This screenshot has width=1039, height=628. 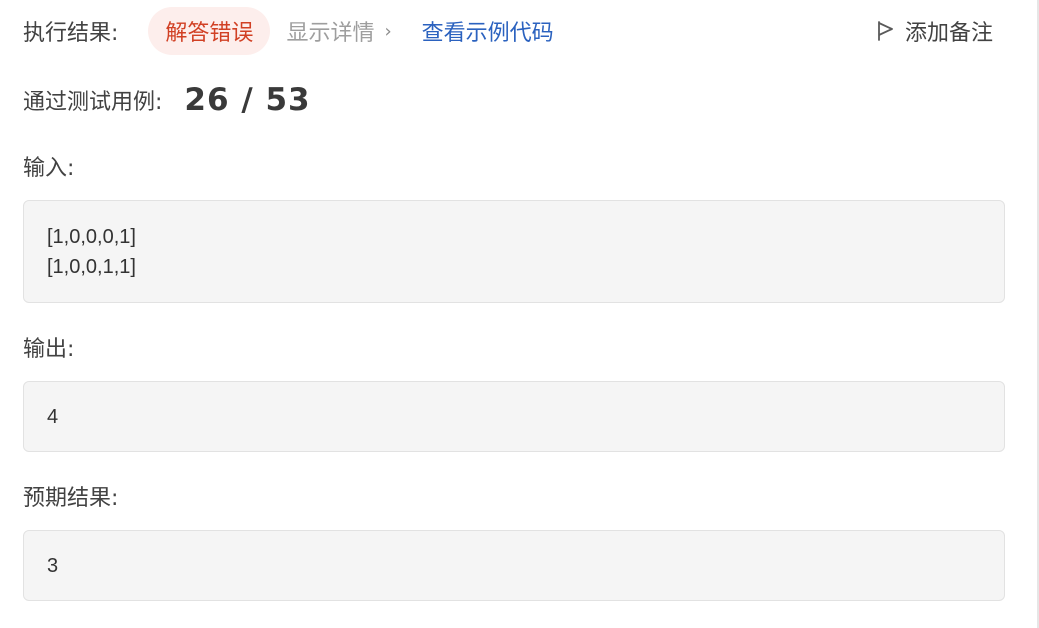 I want to click on result-row: 执行结果: 解答错误 显示详情 › 查看示例代码 添加备注, so click(x=508, y=31).